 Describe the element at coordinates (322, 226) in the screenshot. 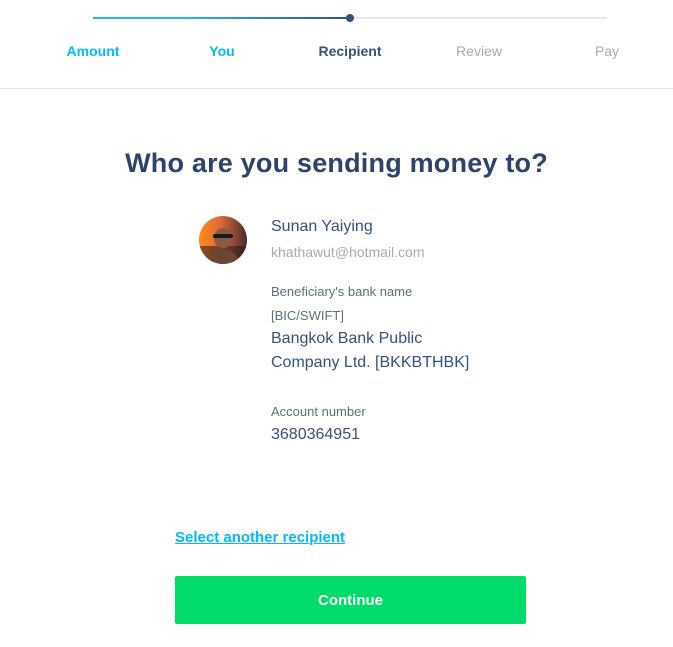

I see `recipient-name: Sunan Yaiying` at that location.